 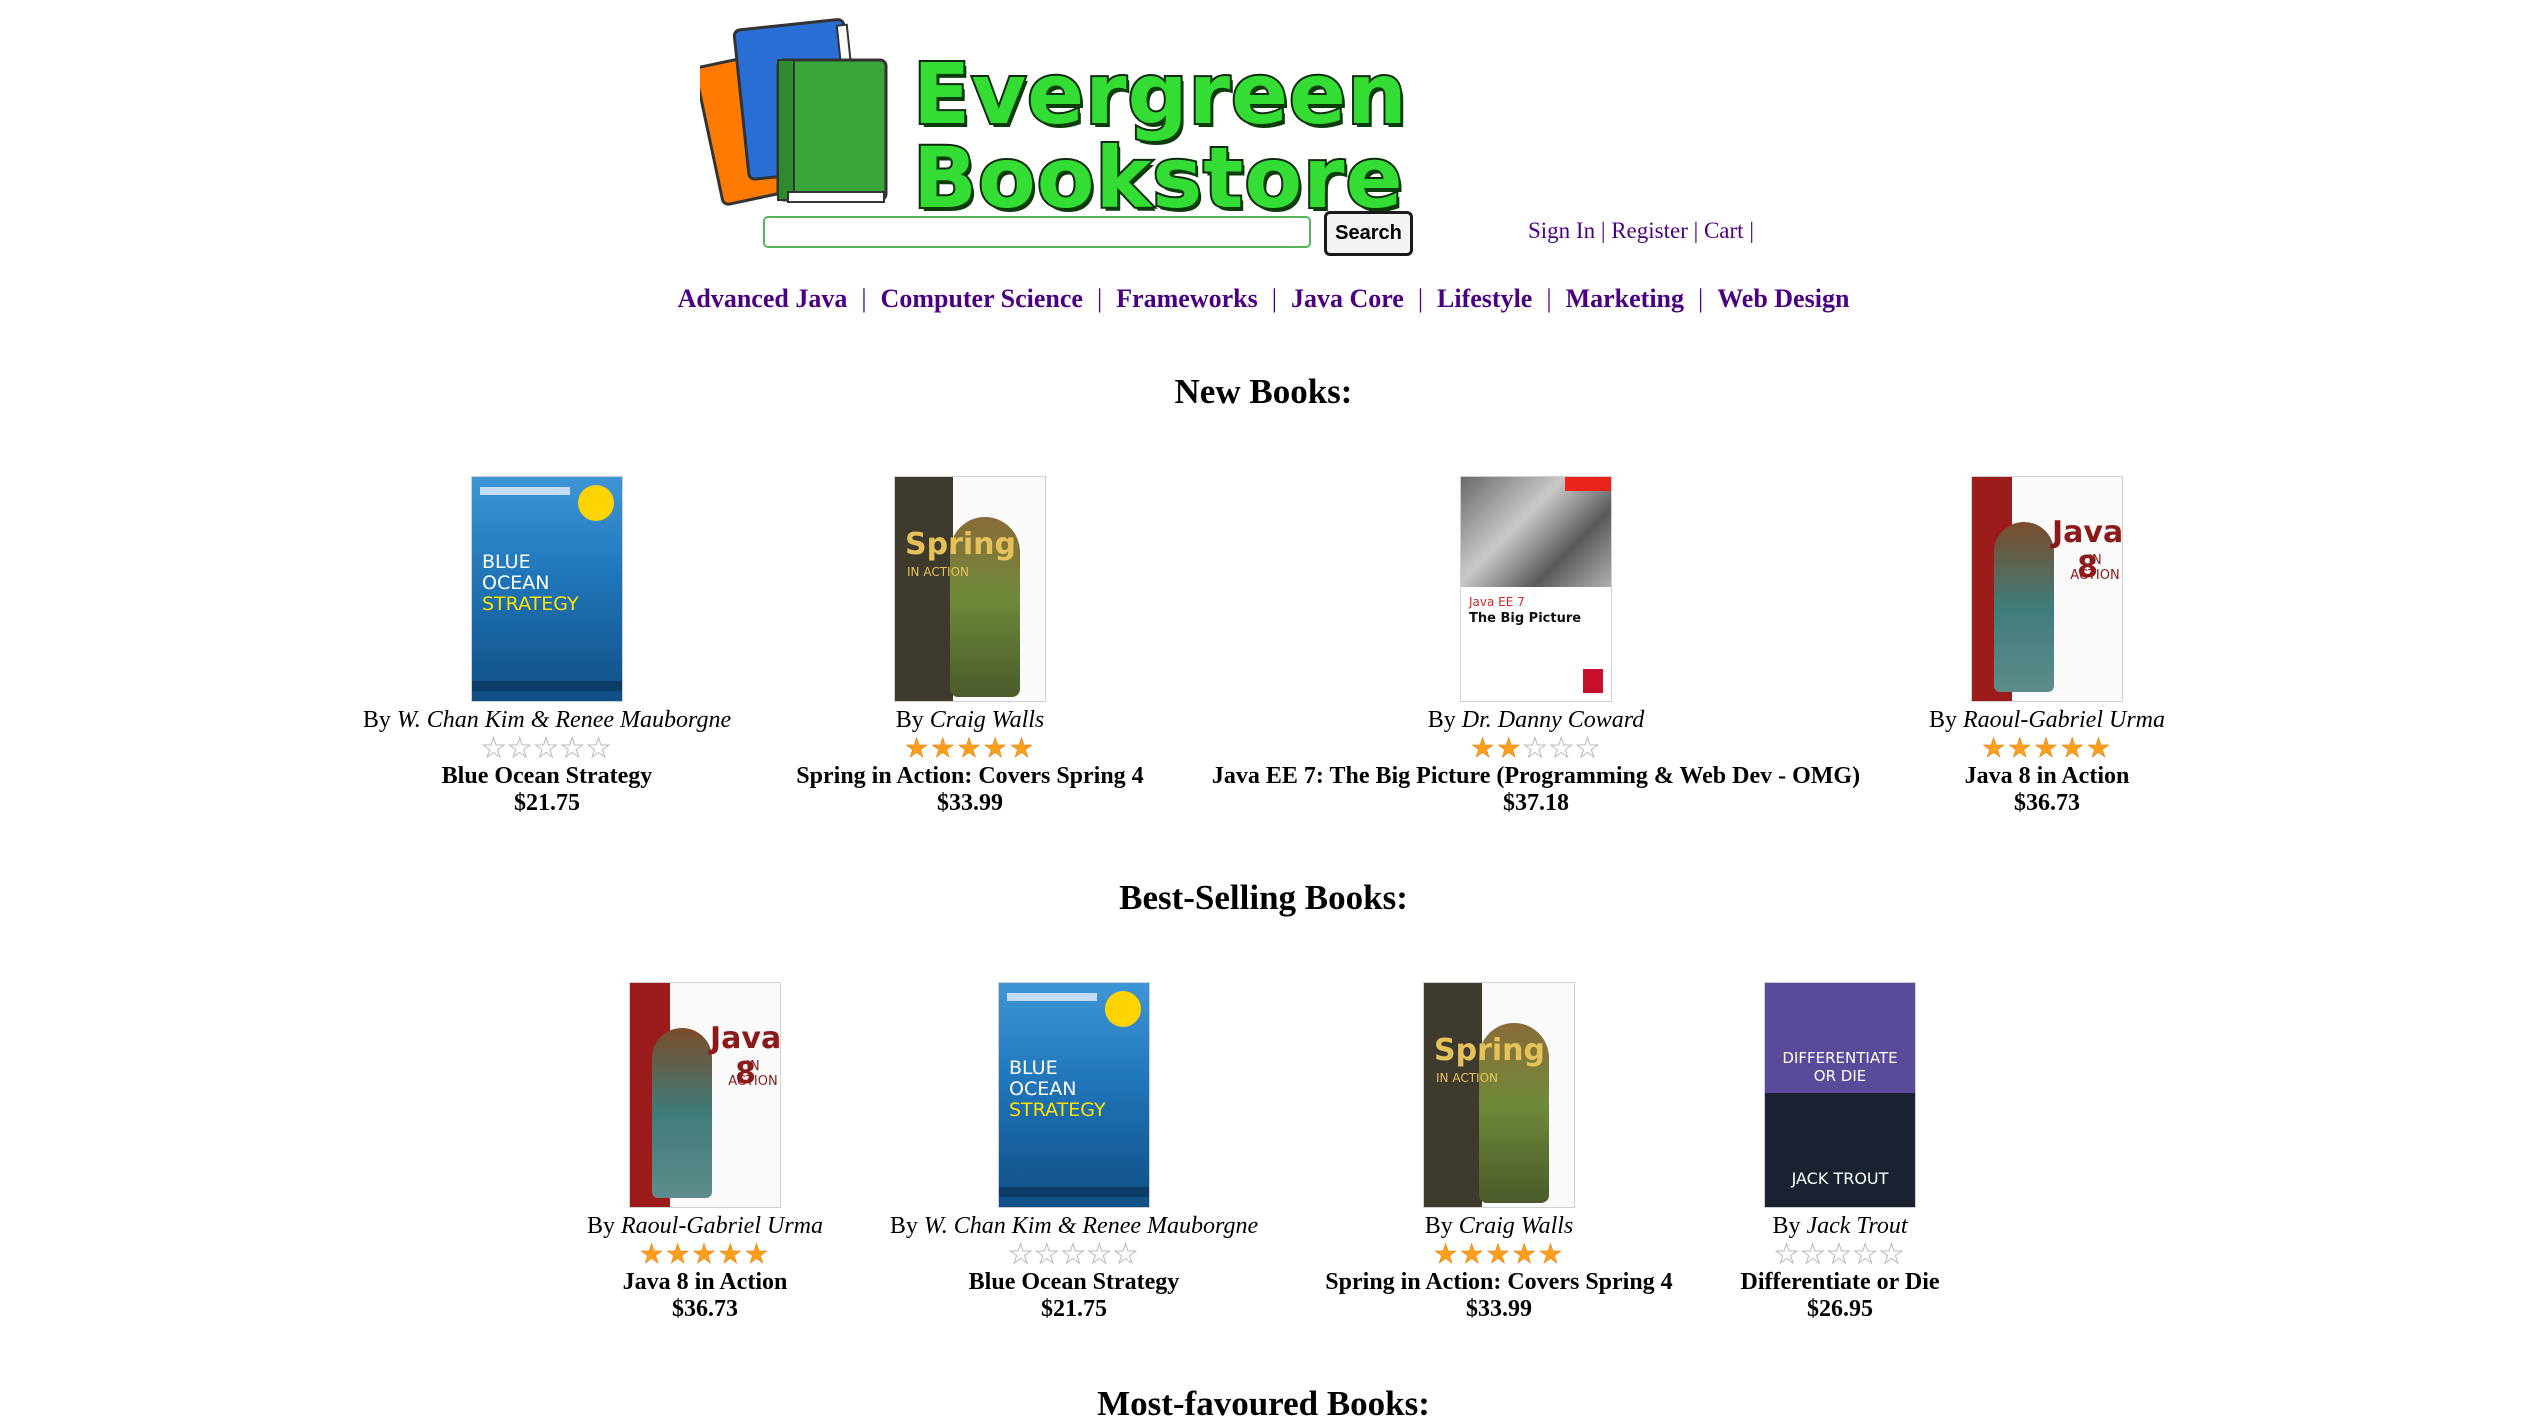 What do you see at coordinates (982, 298) in the screenshot?
I see `category-link-computer-science: Computer Science` at bounding box center [982, 298].